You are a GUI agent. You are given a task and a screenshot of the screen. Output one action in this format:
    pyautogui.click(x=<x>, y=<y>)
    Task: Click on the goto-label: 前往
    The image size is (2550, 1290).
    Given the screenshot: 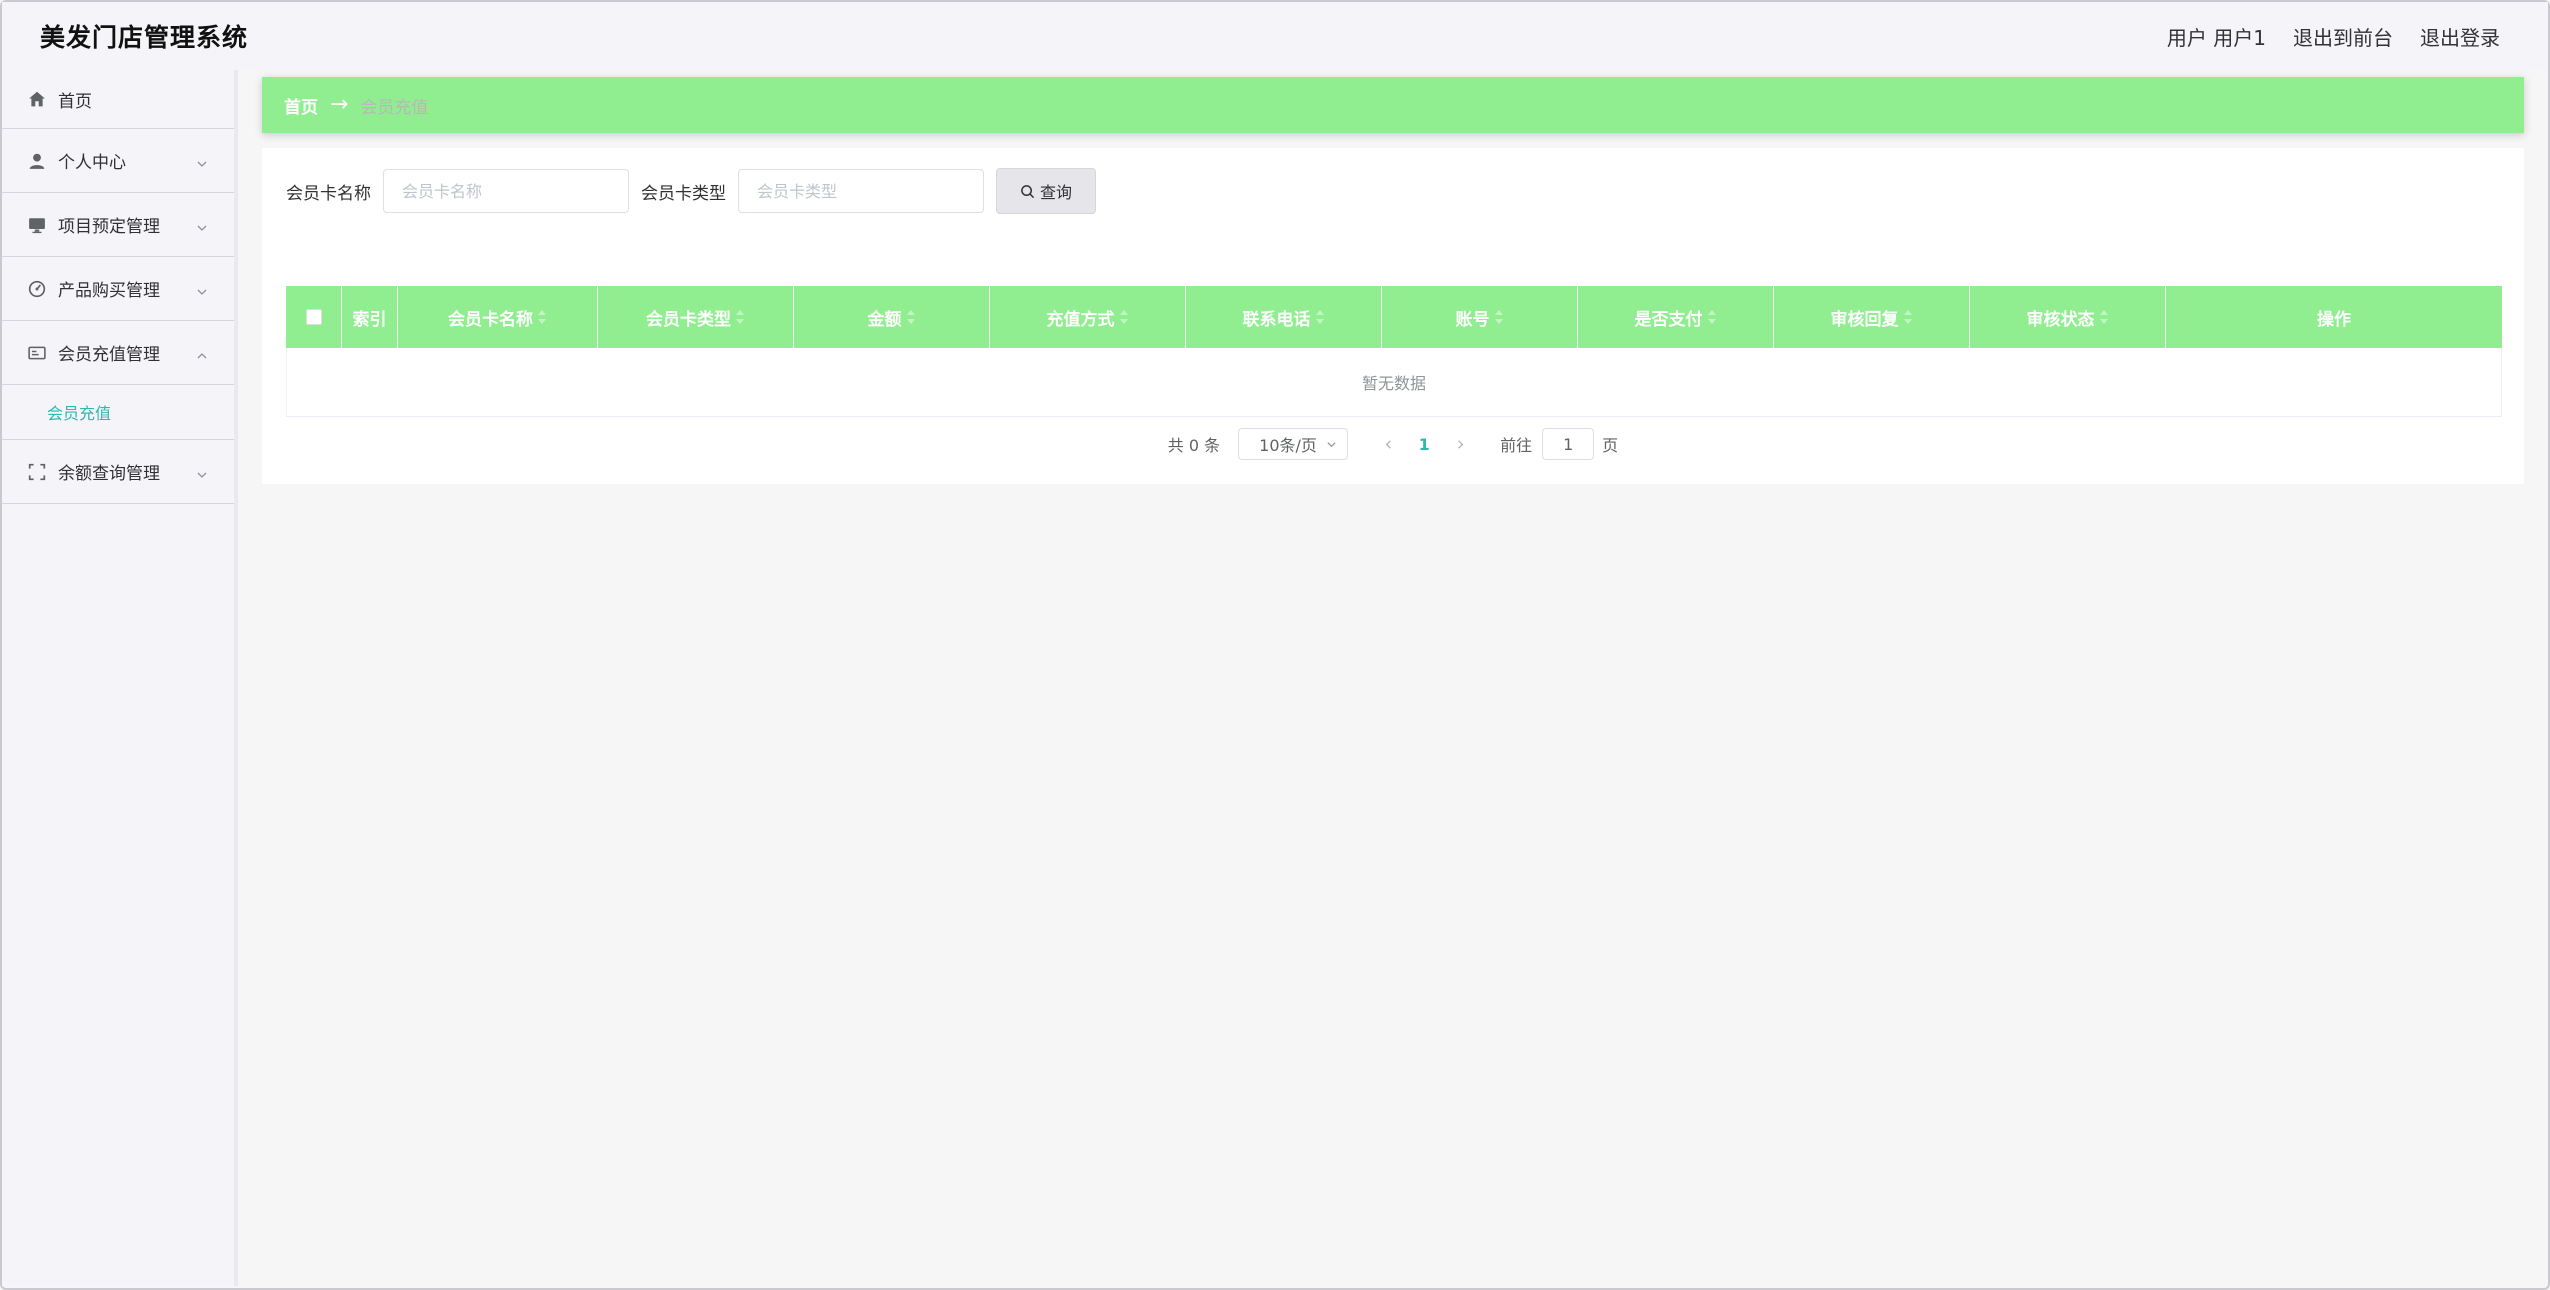 What is the action you would take?
    pyautogui.click(x=1516, y=445)
    